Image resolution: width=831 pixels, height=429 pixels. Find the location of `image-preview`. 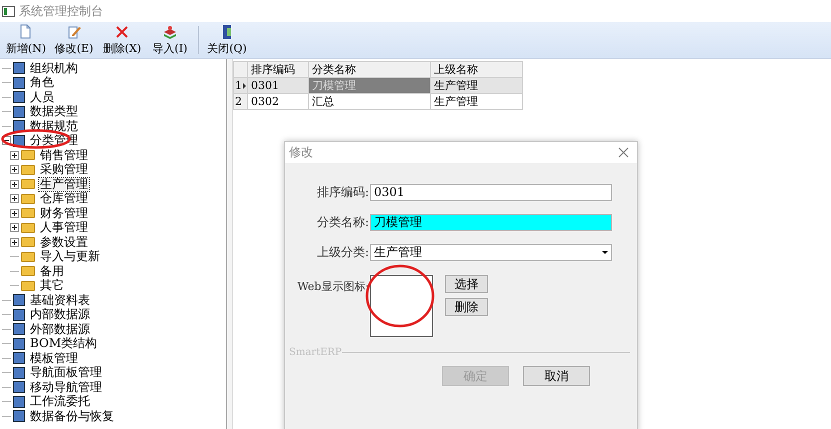

image-preview is located at coordinates (401, 306).